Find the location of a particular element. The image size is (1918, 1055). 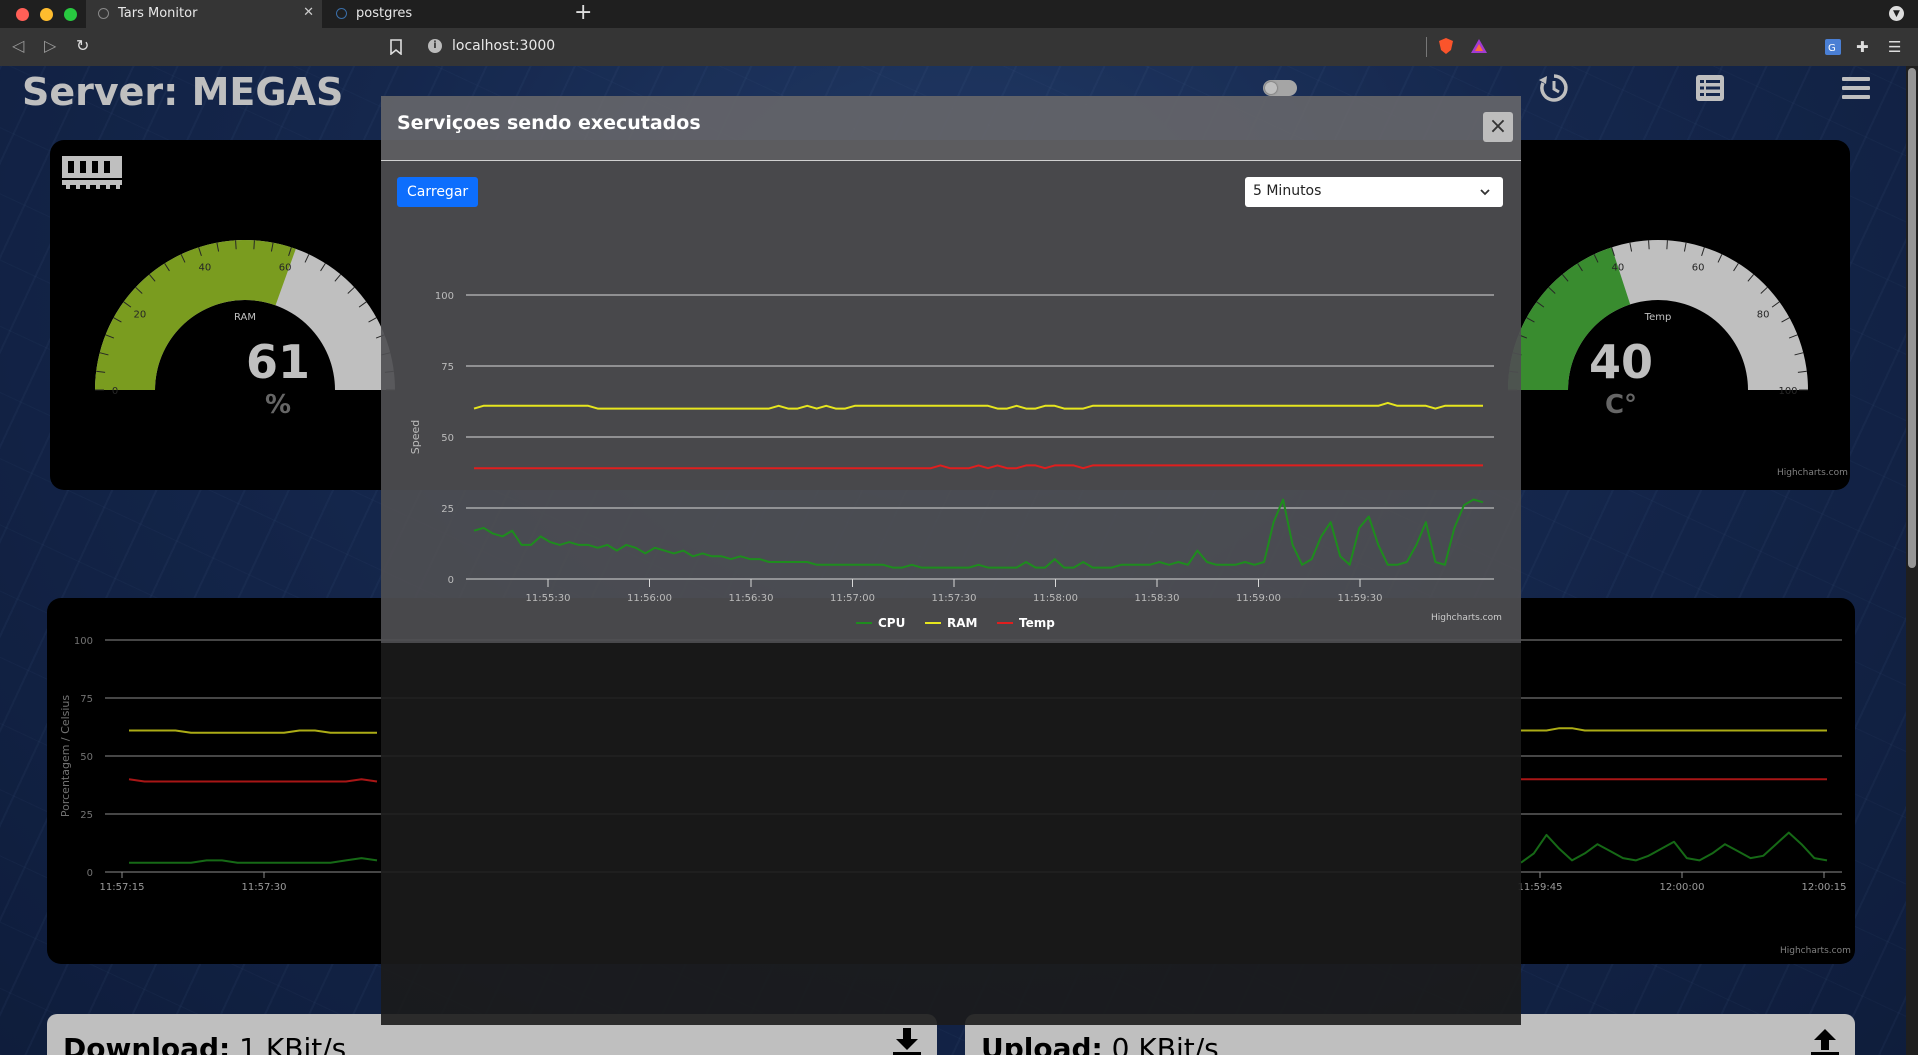

modal-chart-x-tick-label: 11:58:30 is located at coordinates (1157, 598).